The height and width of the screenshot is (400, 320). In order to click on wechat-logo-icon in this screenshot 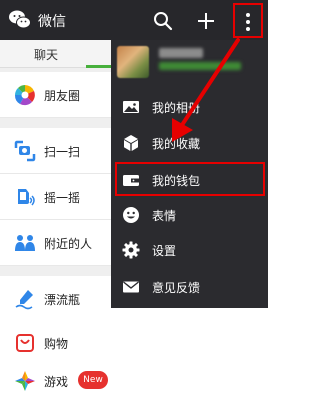, I will do `click(20, 19)`.